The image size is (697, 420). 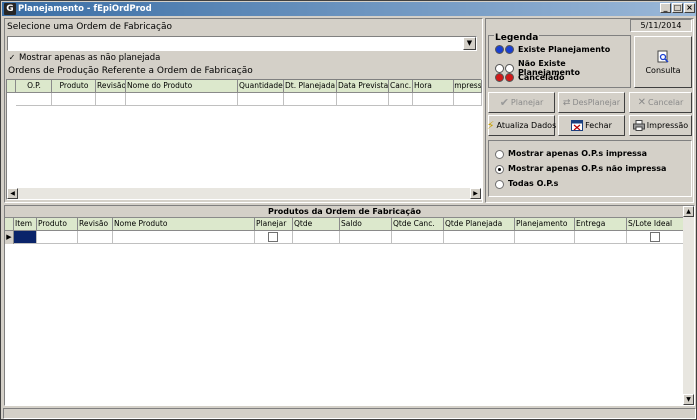 I want to click on planejar-label: Planejar, so click(x=527, y=102).